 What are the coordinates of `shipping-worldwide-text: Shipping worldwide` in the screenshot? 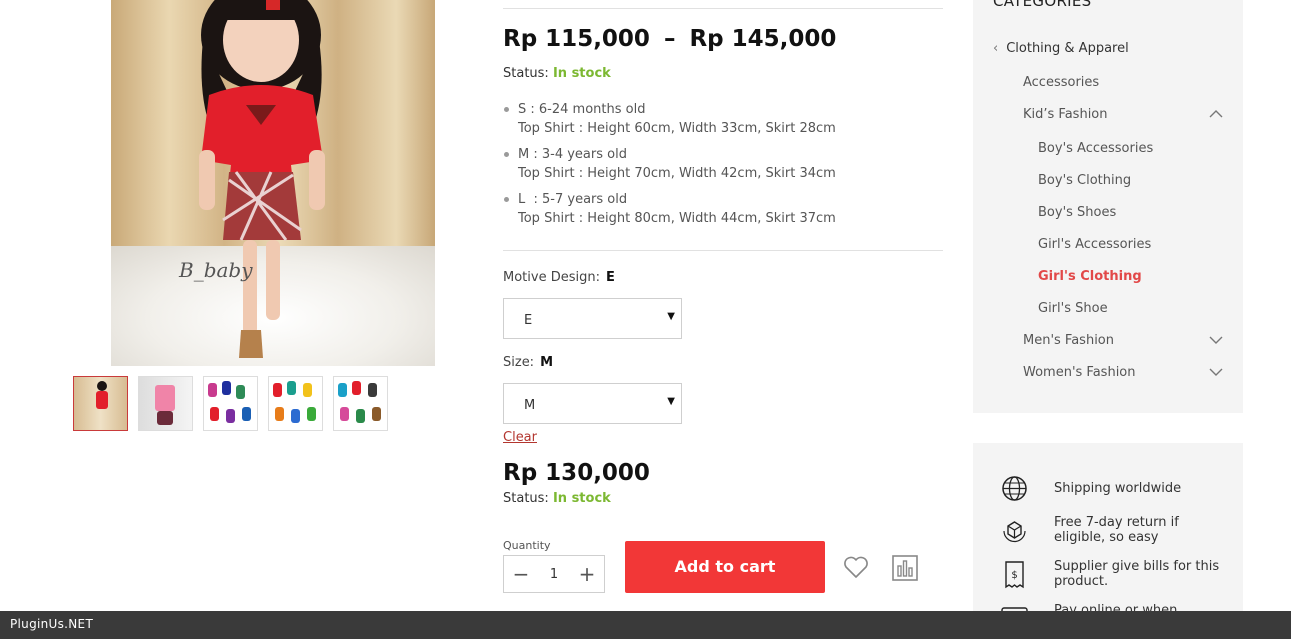 It's located at (1118, 488).